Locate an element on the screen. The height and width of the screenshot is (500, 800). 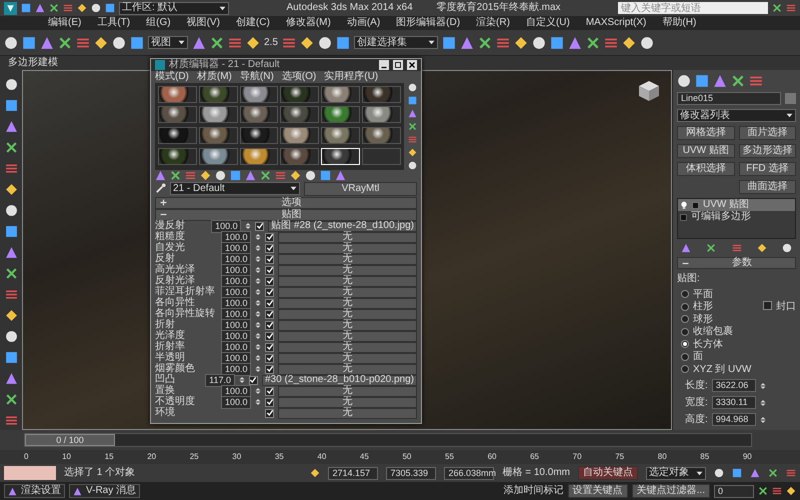
modifier-button: 网格选择 is located at coordinates (705, 133).